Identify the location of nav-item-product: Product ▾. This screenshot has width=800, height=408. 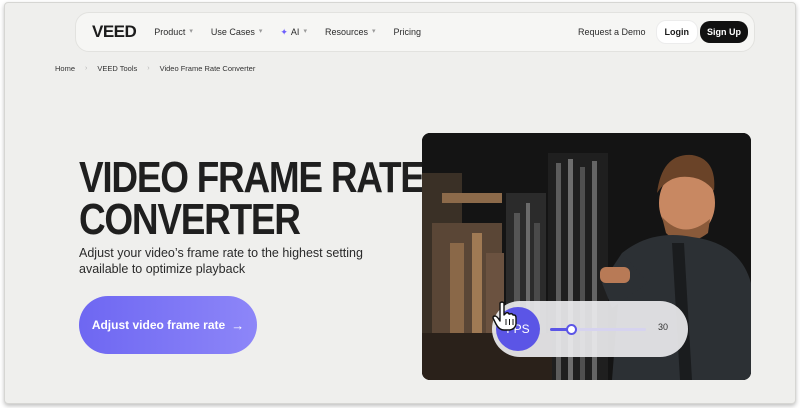
(173, 32).